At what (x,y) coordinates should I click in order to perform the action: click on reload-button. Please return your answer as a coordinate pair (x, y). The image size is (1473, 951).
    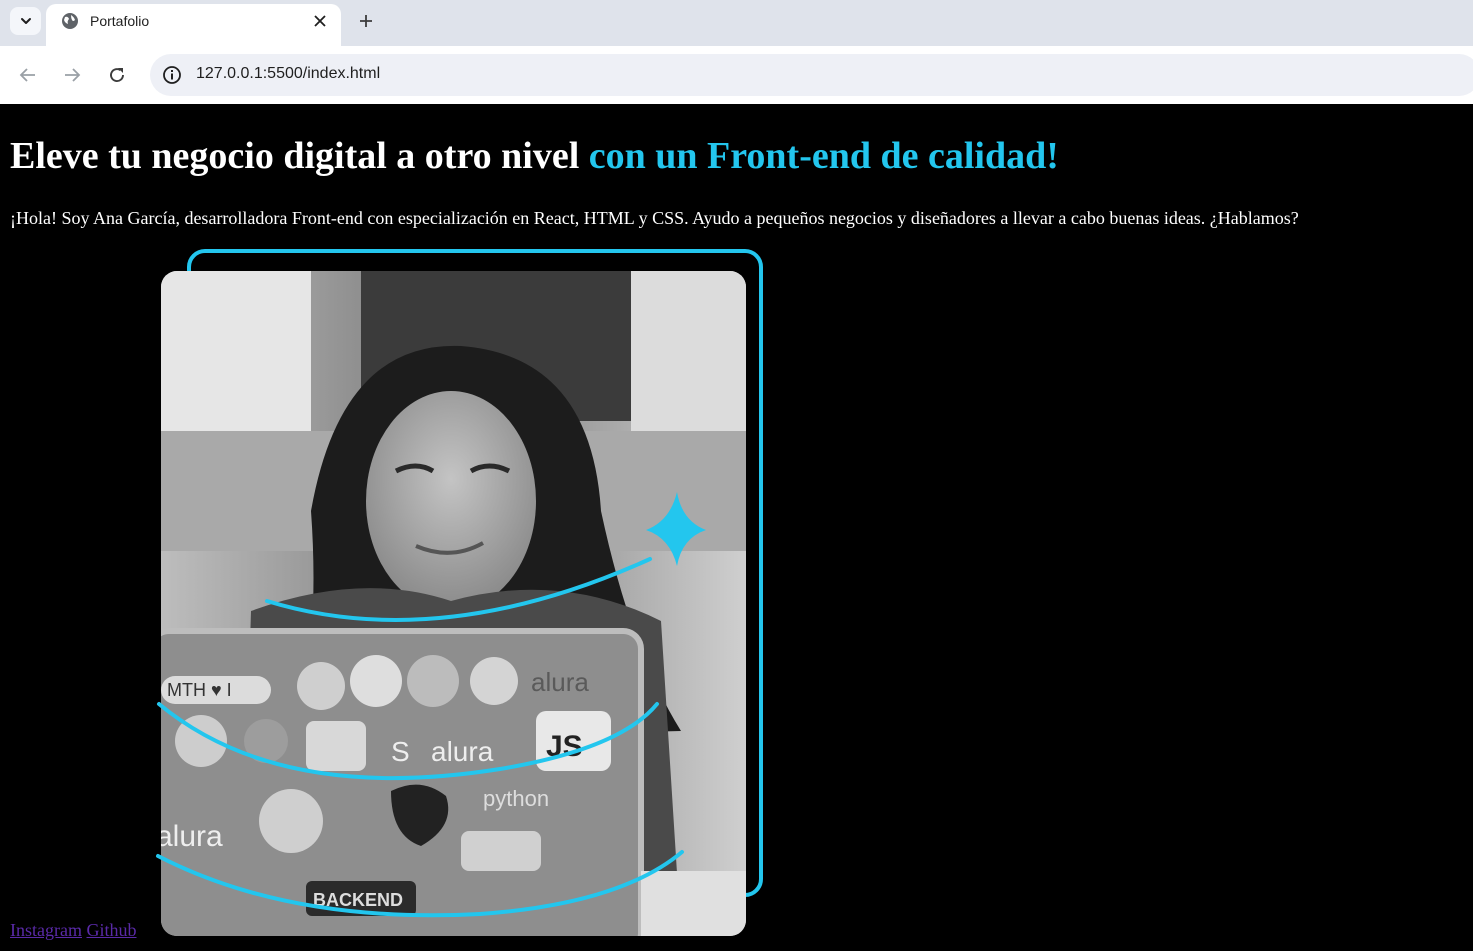
    Looking at the image, I should click on (117, 75).